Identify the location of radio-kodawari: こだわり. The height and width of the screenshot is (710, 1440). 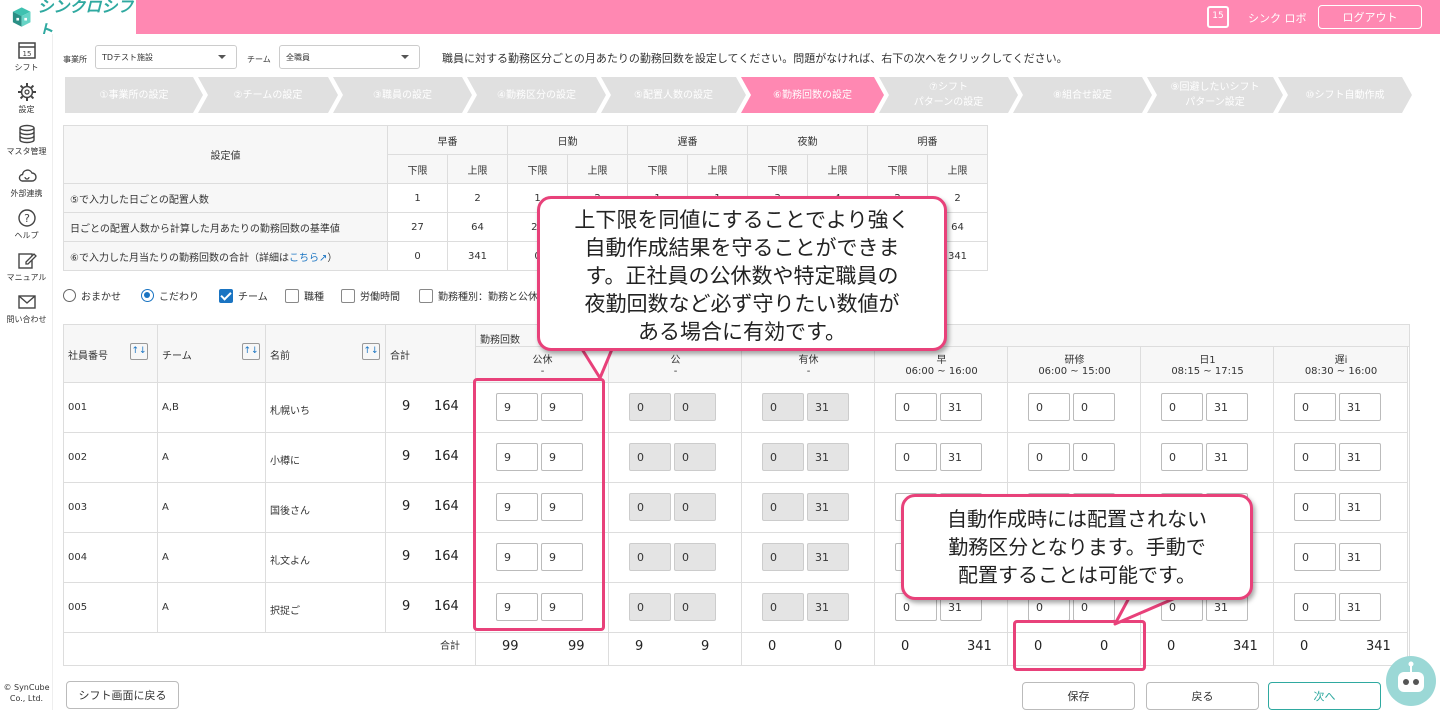
(170, 295).